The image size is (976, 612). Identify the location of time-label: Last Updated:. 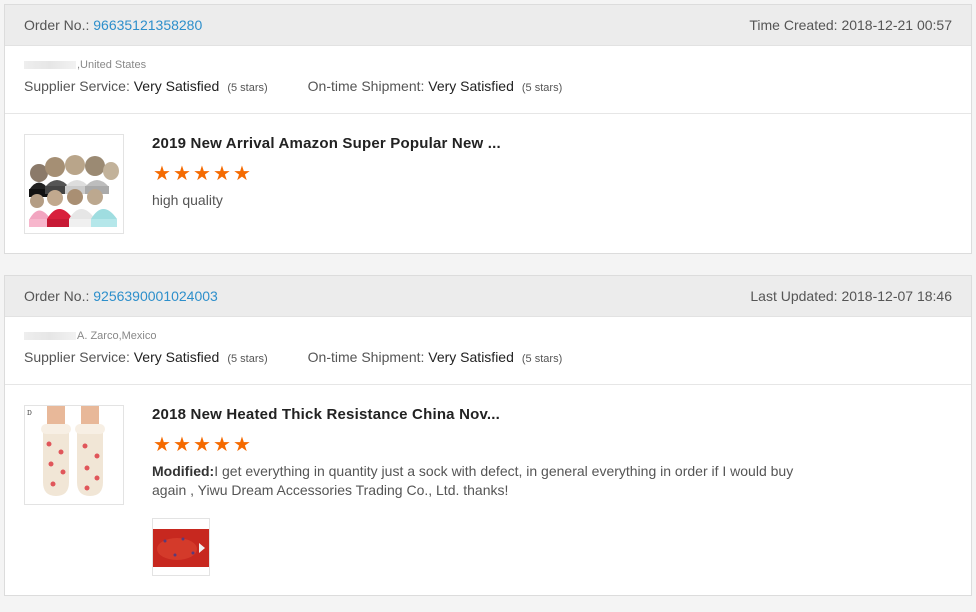
(794, 296).